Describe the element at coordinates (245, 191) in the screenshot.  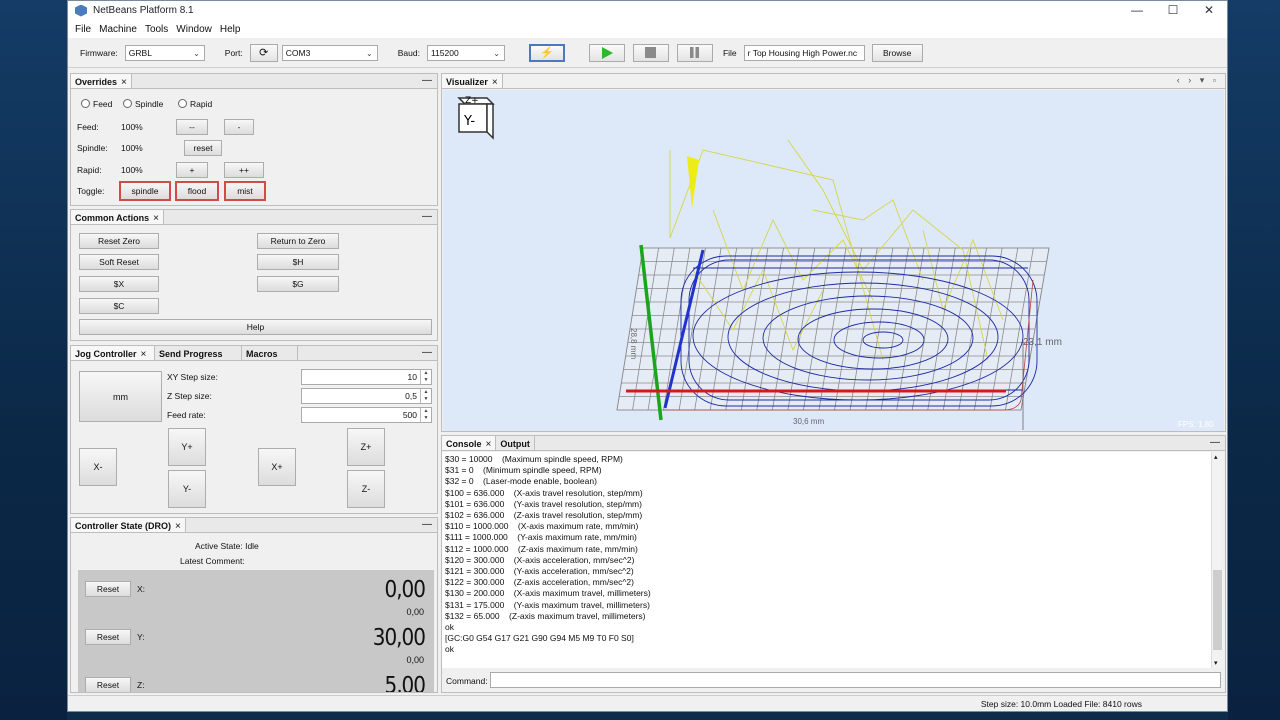
I see `toggle-mist-button: mist` at that location.